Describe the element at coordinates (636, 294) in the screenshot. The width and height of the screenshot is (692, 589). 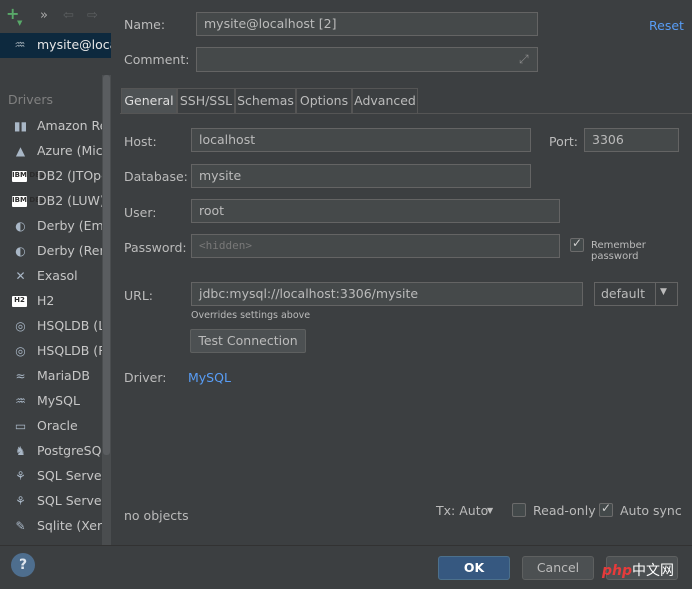
I see `url-mode-select: default ▼` at that location.